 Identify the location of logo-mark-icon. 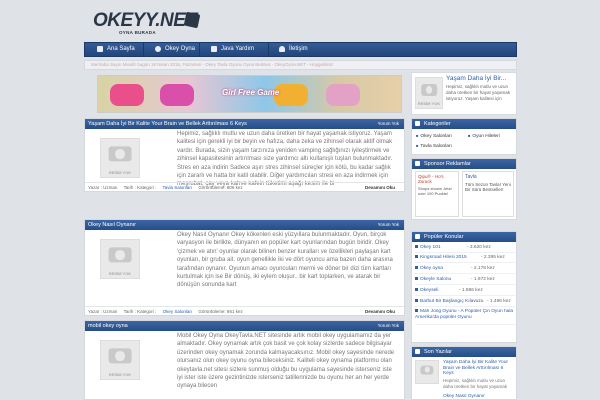
(192, 20).